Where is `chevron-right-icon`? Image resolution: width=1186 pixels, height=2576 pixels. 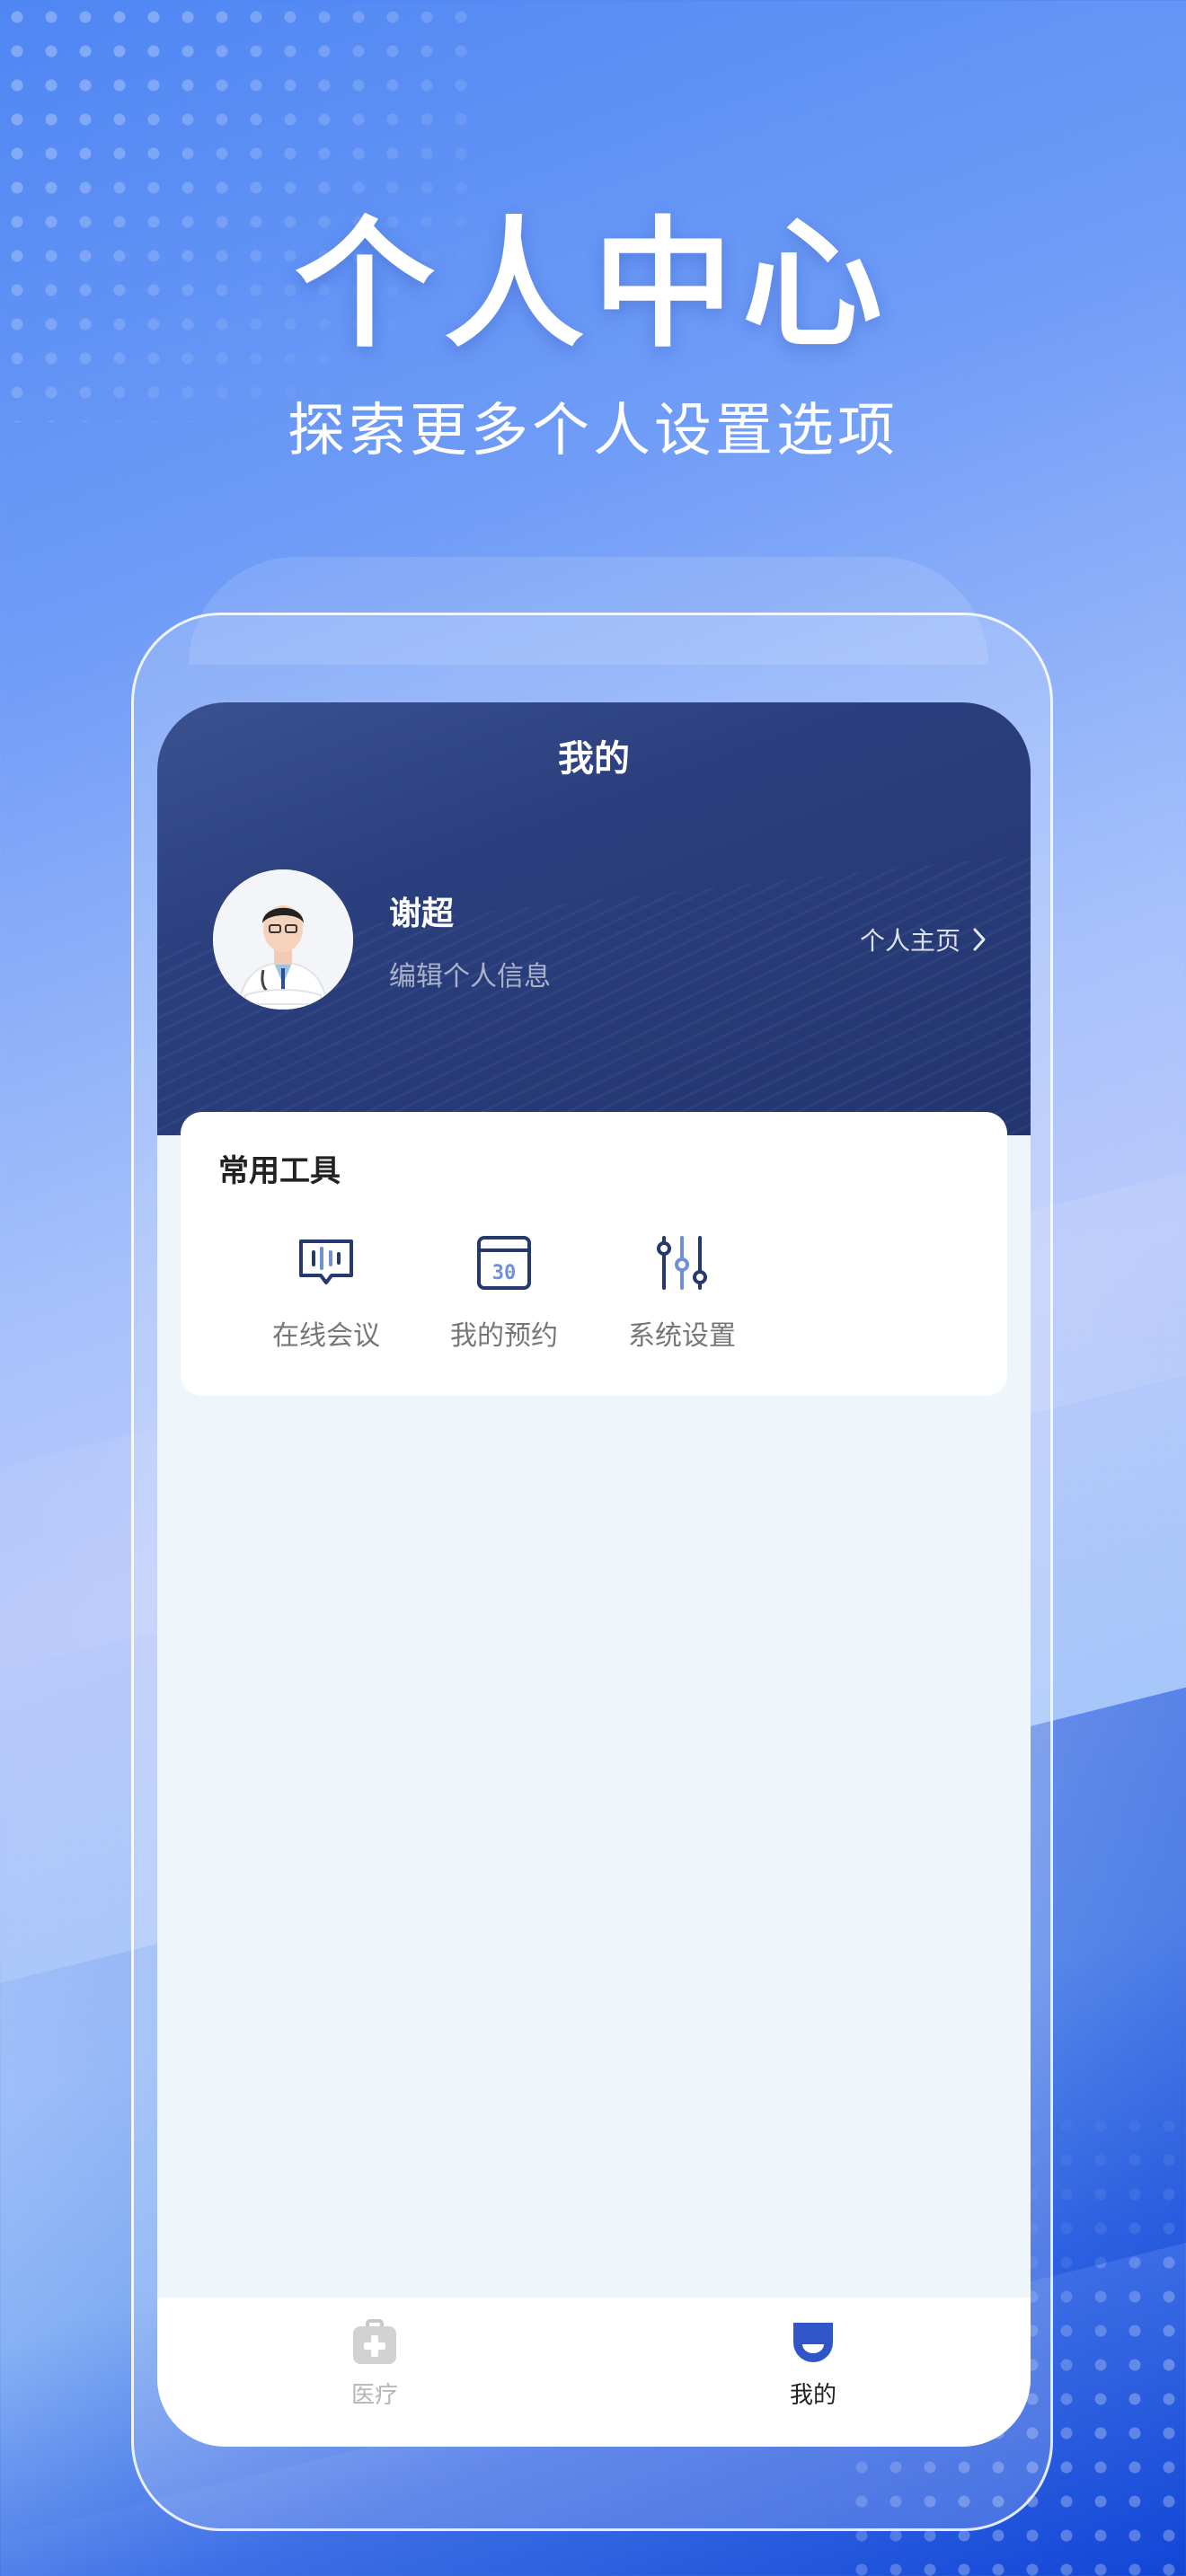 chevron-right-icon is located at coordinates (980, 939).